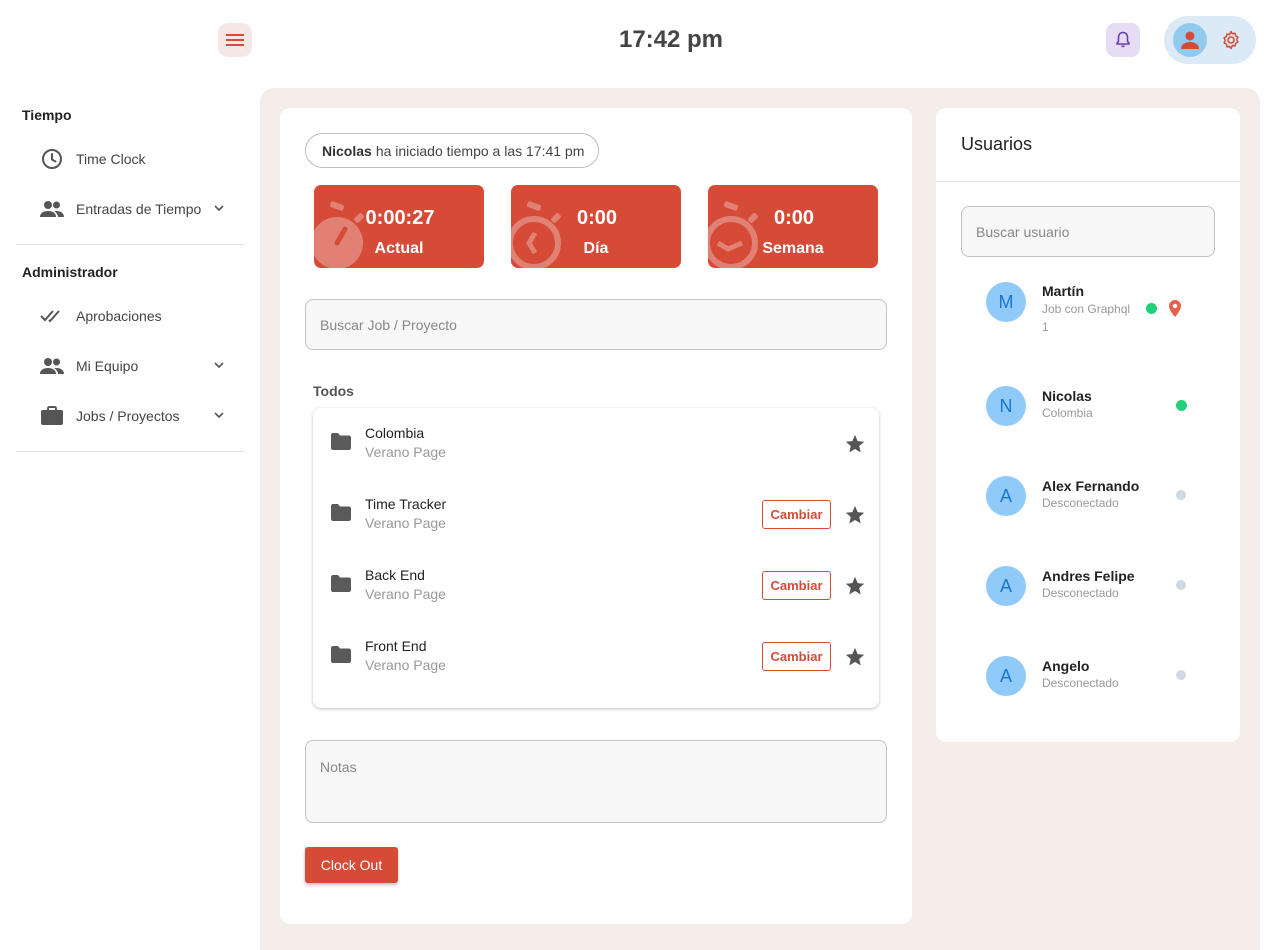  I want to click on job-search-input: Buscar Job / Proyecto, so click(596, 324).